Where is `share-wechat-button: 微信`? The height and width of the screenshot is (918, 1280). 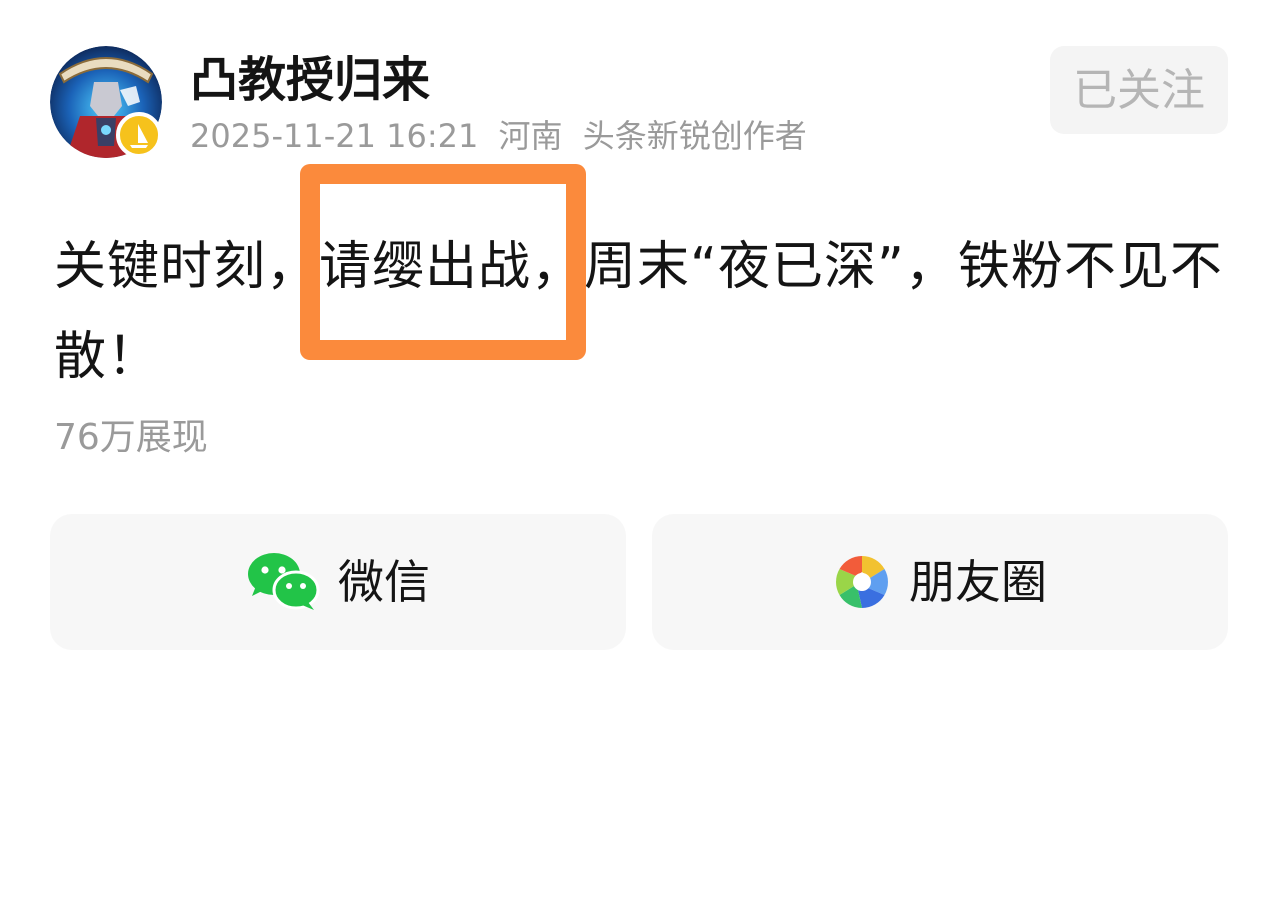
share-wechat-button: 微信 is located at coordinates (338, 582).